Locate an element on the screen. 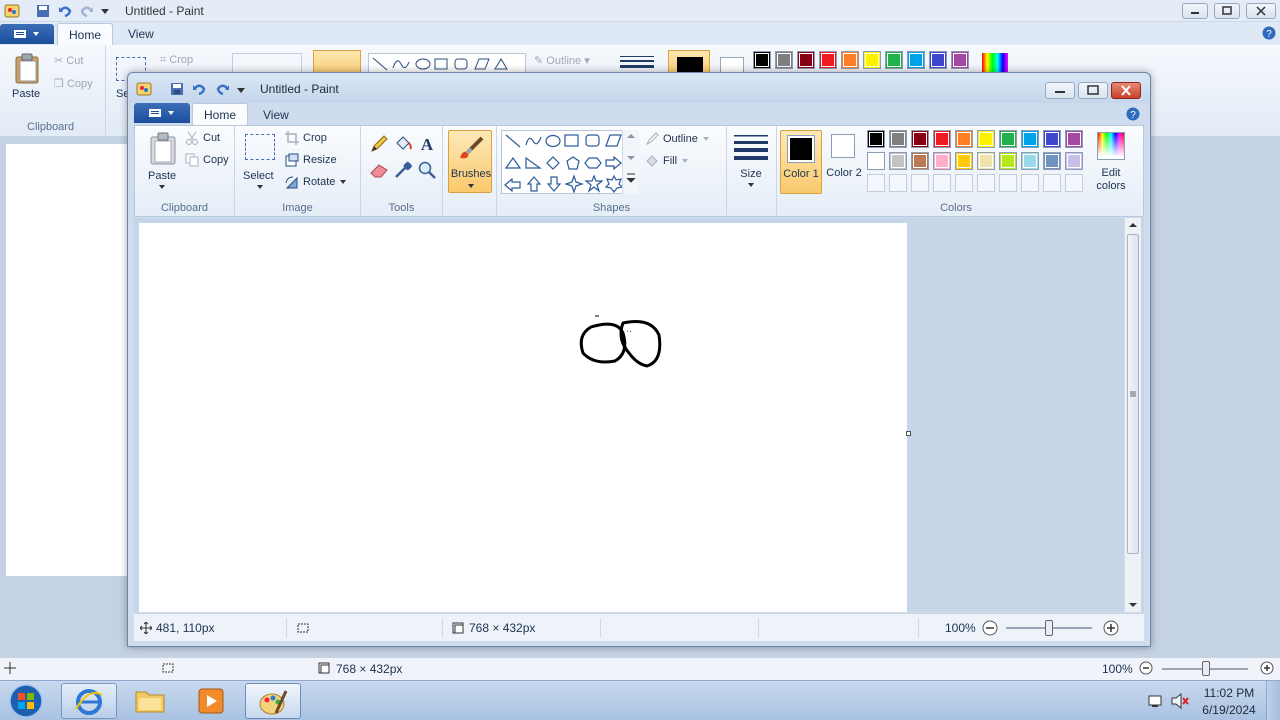 The image size is (1280, 720). paste-button: Paste is located at coordinates (163, 160).